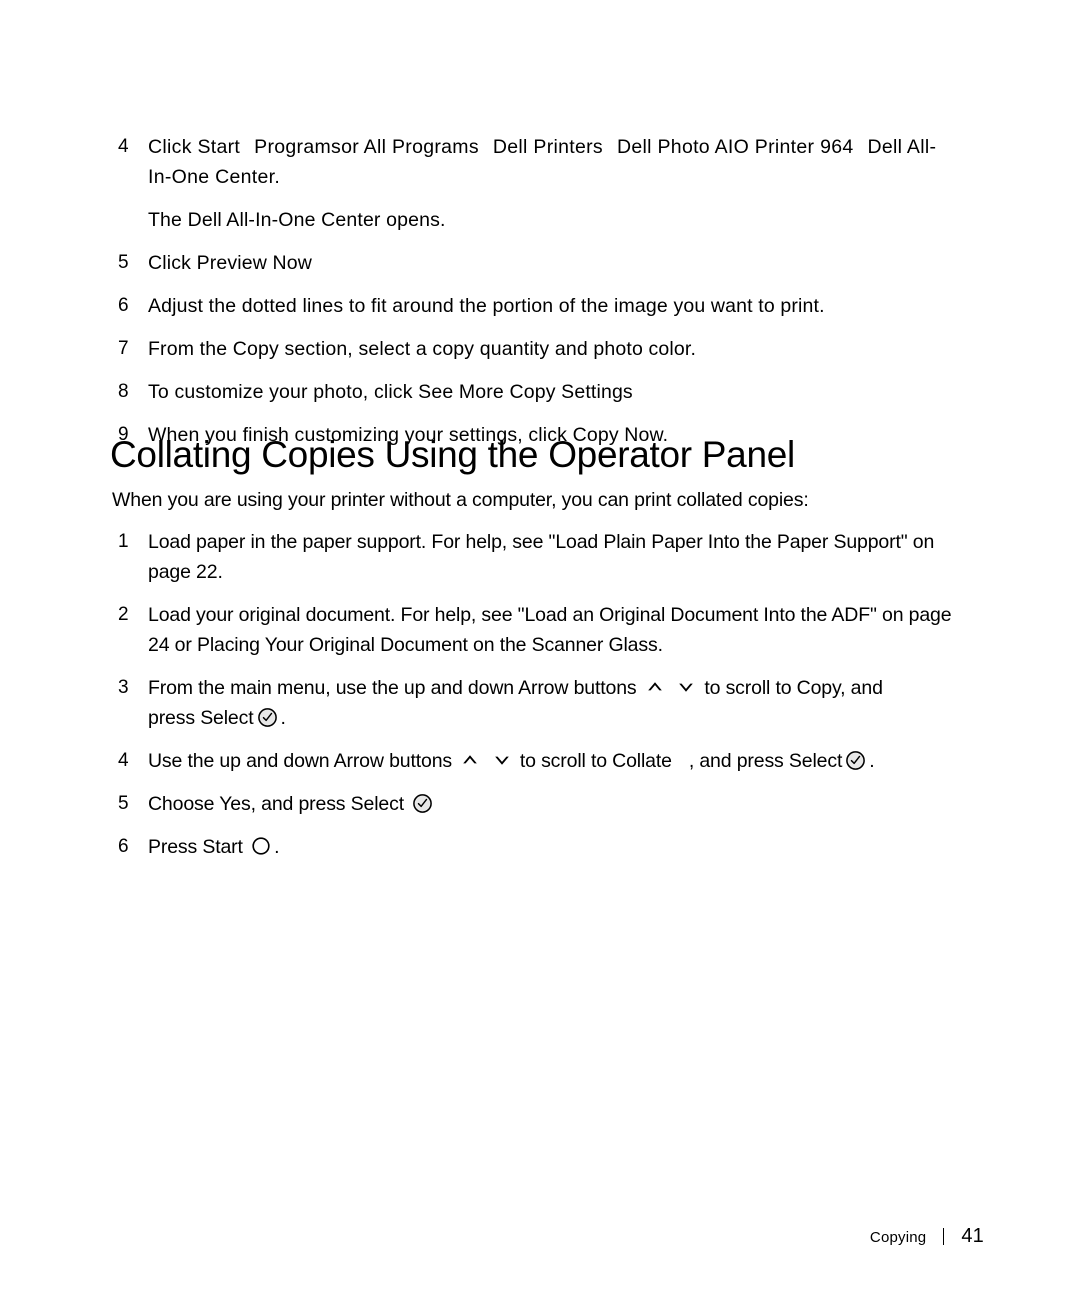 The width and height of the screenshot is (1080, 1296). What do you see at coordinates (230, 263) in the screenshot?
I see `step-text: Click Preview Now` at bounding box center [230, 263].